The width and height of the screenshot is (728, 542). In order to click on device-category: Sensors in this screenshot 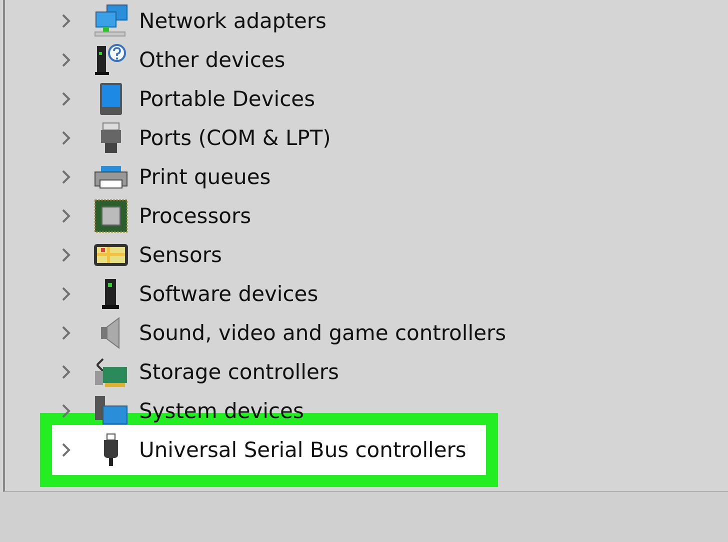, I will do `click(180, 254)`.